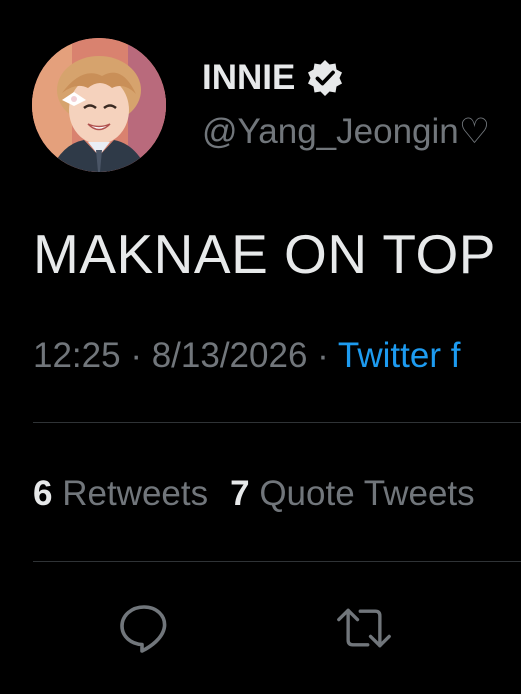 This screenshot has height=694, width=521. I want to click on author-handle: @Yang_Jeongin♡, so click(346, 132).